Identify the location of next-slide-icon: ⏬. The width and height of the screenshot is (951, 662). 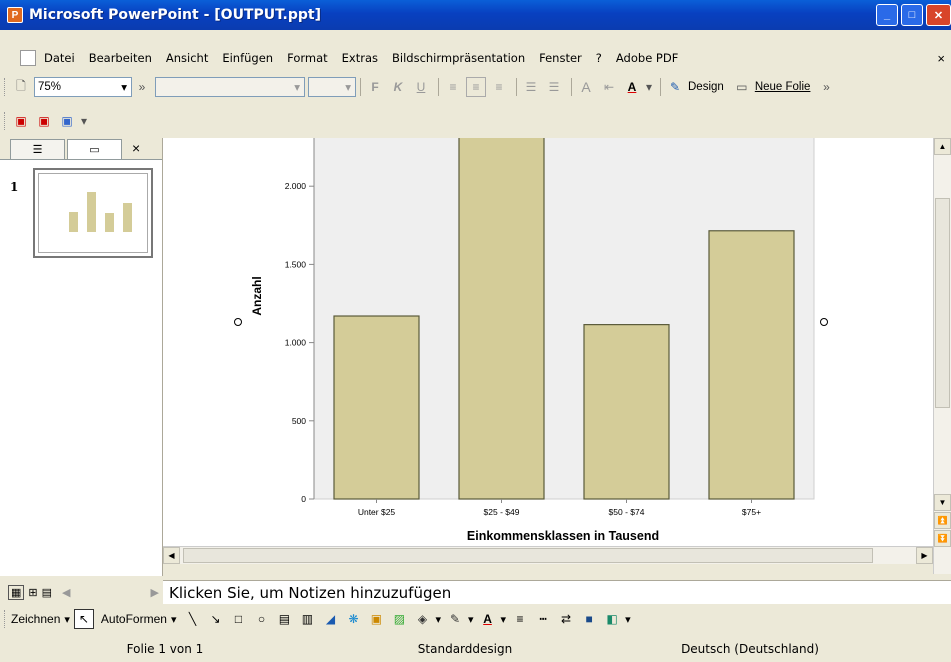
(942, 538).